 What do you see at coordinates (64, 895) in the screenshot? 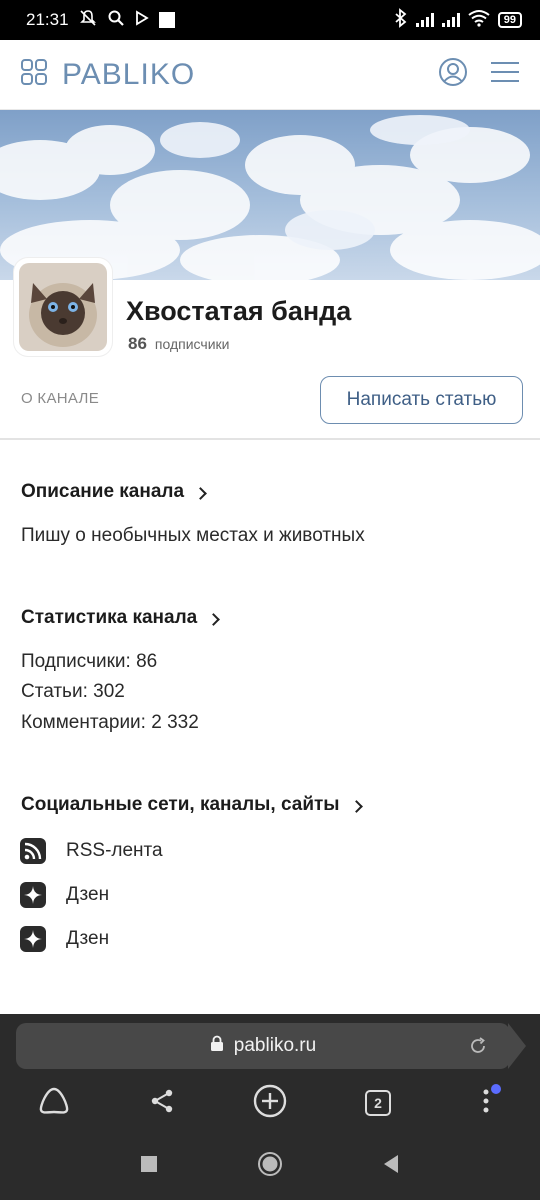
I see `social-item-dzen: Дзен` at bounding box center [64, 895].